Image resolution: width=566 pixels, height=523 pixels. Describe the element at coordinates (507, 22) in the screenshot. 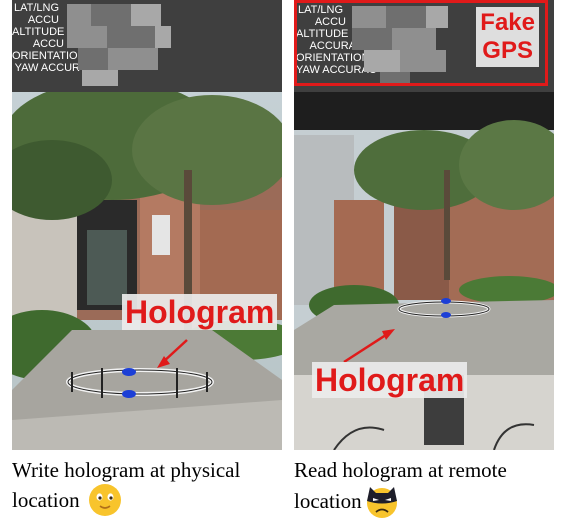

I see `fake-gps-line1: Fake` at that location.